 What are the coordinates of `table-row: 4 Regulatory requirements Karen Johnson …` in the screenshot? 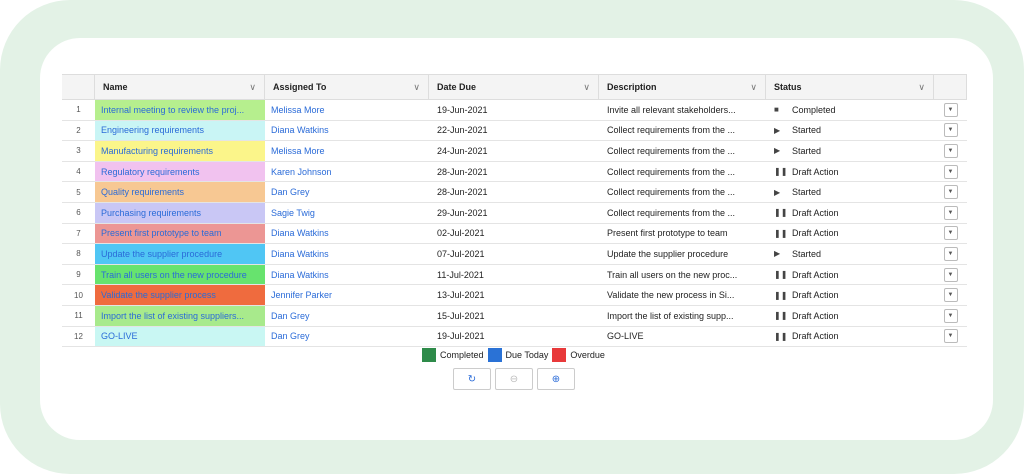 It's located at (514, 172).